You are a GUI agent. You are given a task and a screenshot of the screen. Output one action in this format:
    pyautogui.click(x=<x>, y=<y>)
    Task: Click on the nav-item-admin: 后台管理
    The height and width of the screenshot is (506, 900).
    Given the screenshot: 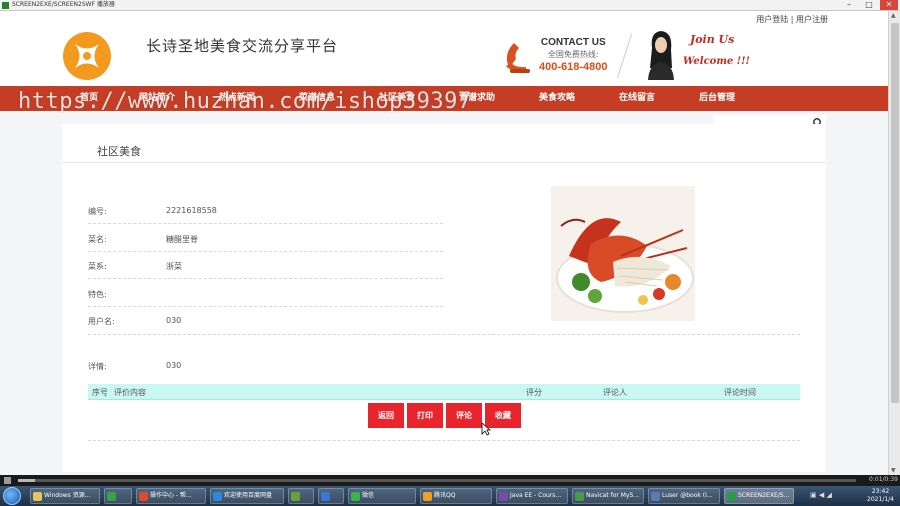 What is the action you would take?
    pyautogui.click(x=717, y=98)
    